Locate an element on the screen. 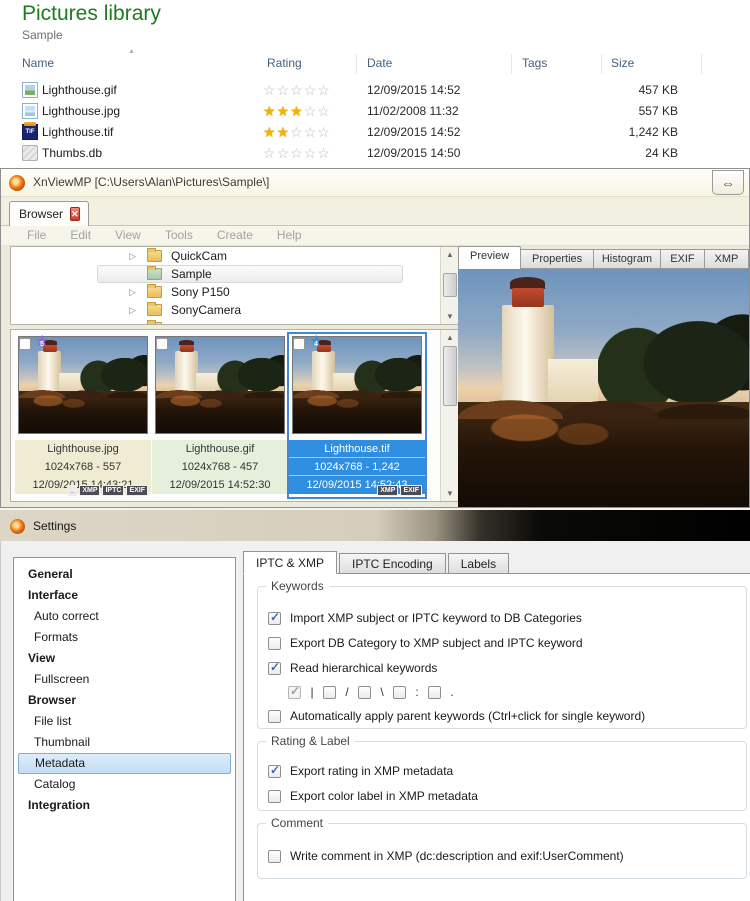  sidebar-item-thumbnail: Thumbnail is located at coordinates (124, 742).